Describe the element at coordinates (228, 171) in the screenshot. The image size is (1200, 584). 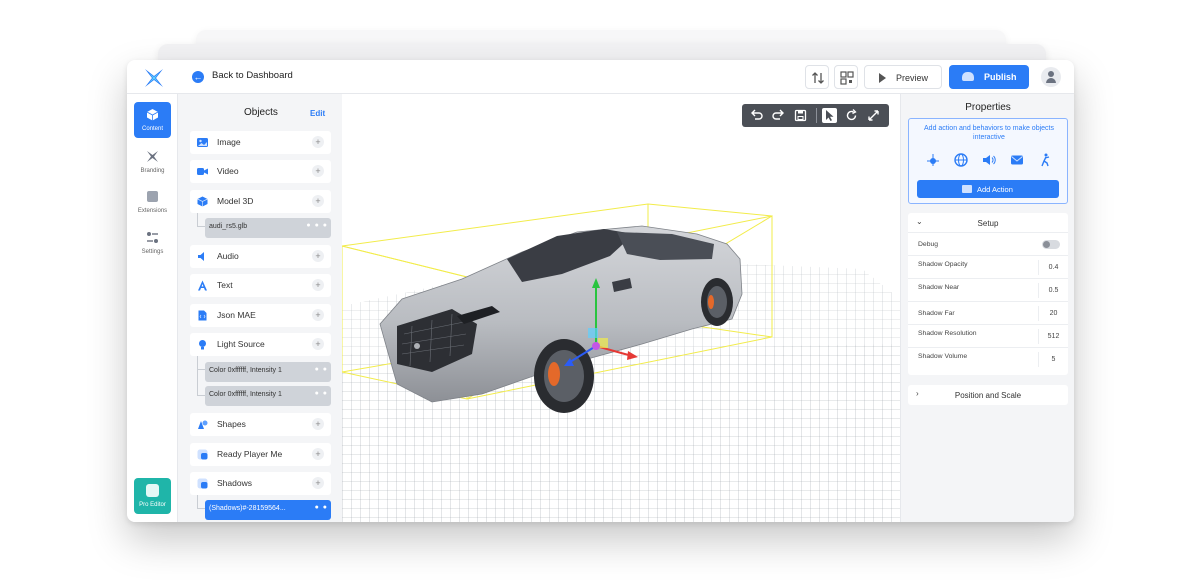
I see `object-label-video: Video` at that location.